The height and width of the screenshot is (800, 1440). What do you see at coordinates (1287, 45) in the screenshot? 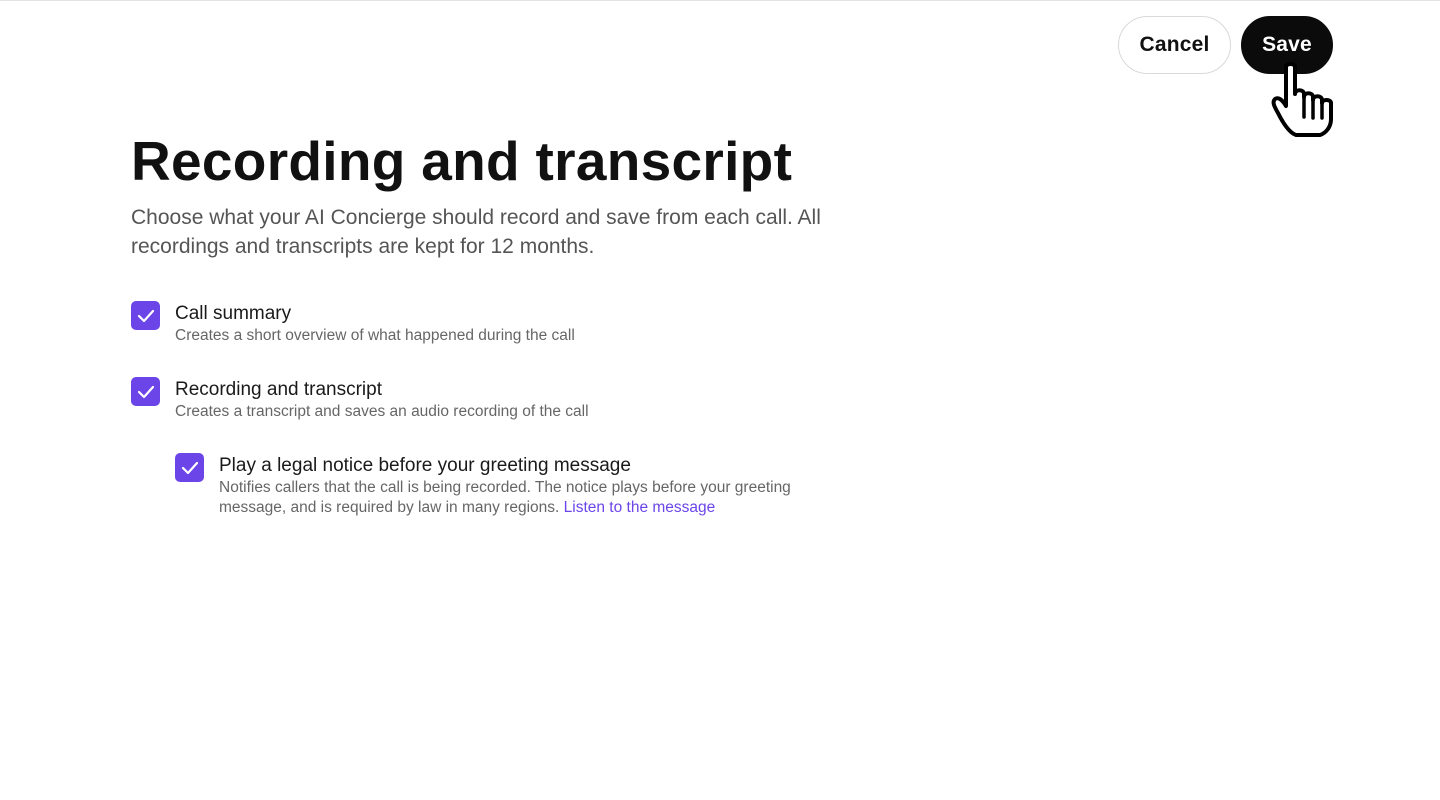
I see `save-button: Save` at bounding box center [1287, 45].